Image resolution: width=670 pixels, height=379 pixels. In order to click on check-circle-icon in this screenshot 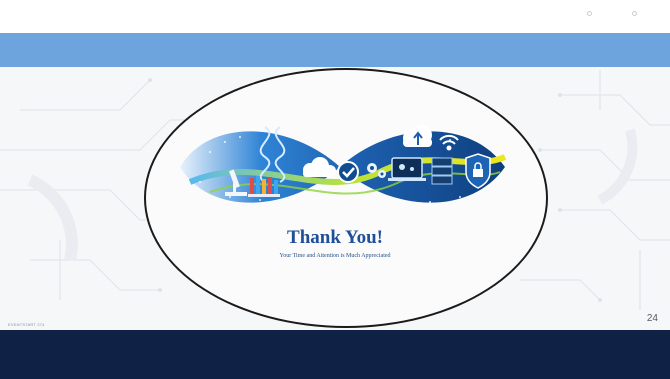, I will do `click(348, 172)`.